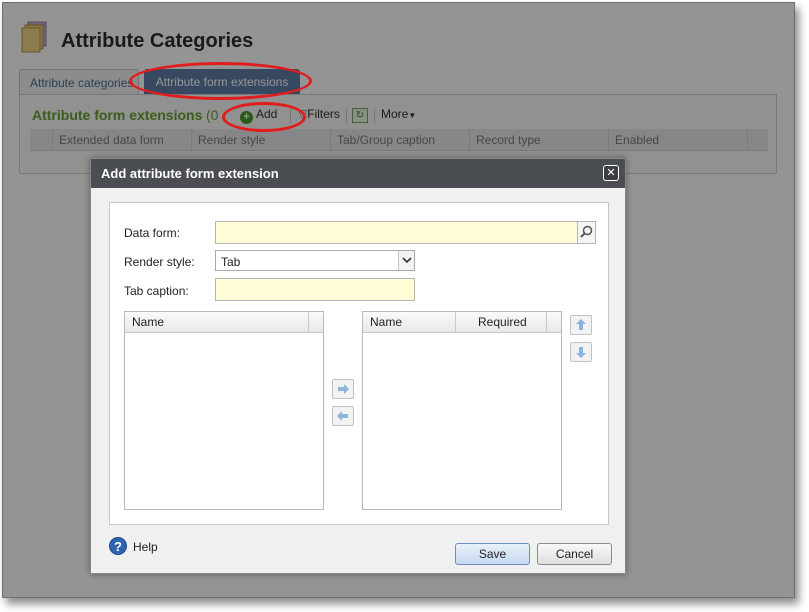 The width and height of the screenshot is (809, 612). I want to click on list-header: Name Required, so click(462, 322).